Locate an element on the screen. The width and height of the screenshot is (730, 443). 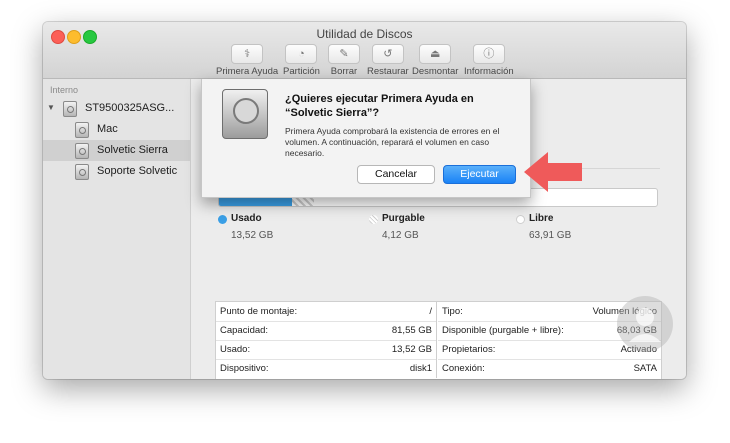
free-dot-icon is located at coordinates (520, 219).